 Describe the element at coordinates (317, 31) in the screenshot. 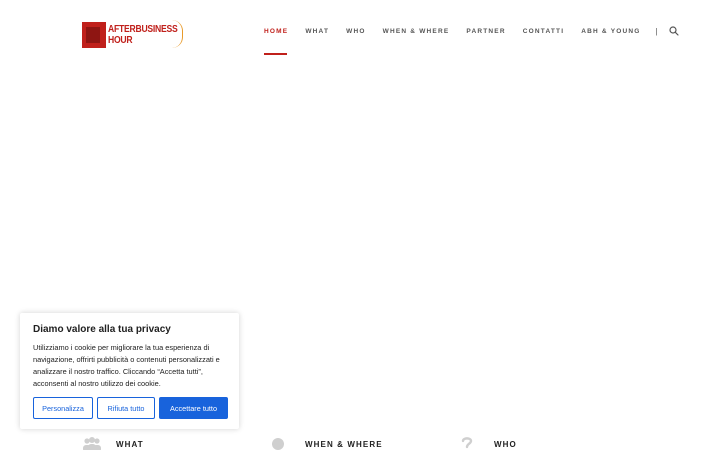

I see `nav-item-what: WHAT` at that location.